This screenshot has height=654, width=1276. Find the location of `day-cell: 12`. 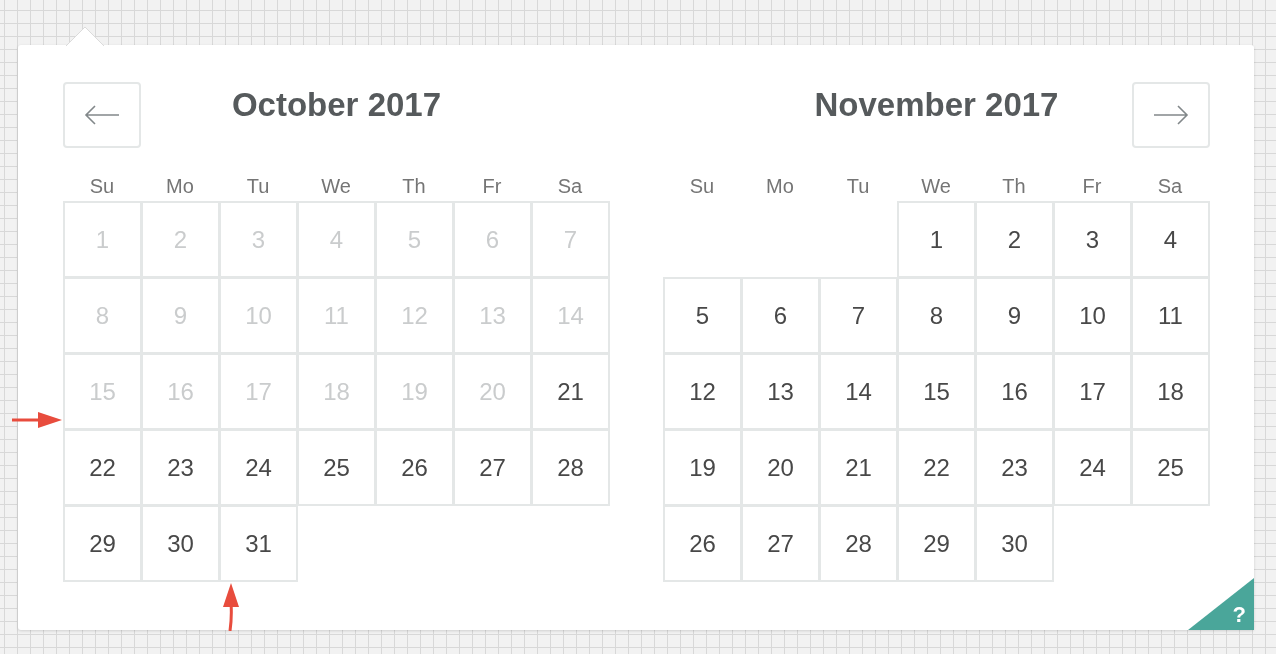

day-cell: 12 is located at coordinates (702, 391).